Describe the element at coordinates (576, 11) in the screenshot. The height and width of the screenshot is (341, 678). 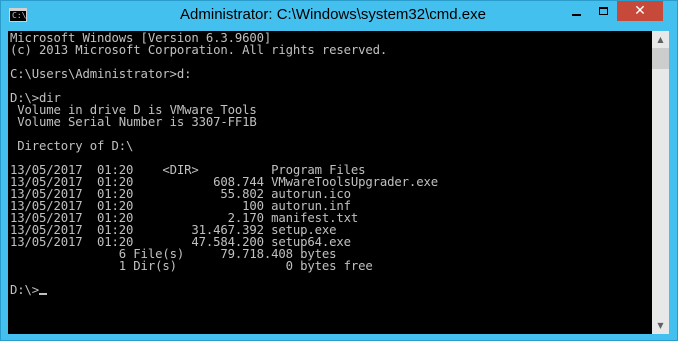
I see `minimize-button` at that location.